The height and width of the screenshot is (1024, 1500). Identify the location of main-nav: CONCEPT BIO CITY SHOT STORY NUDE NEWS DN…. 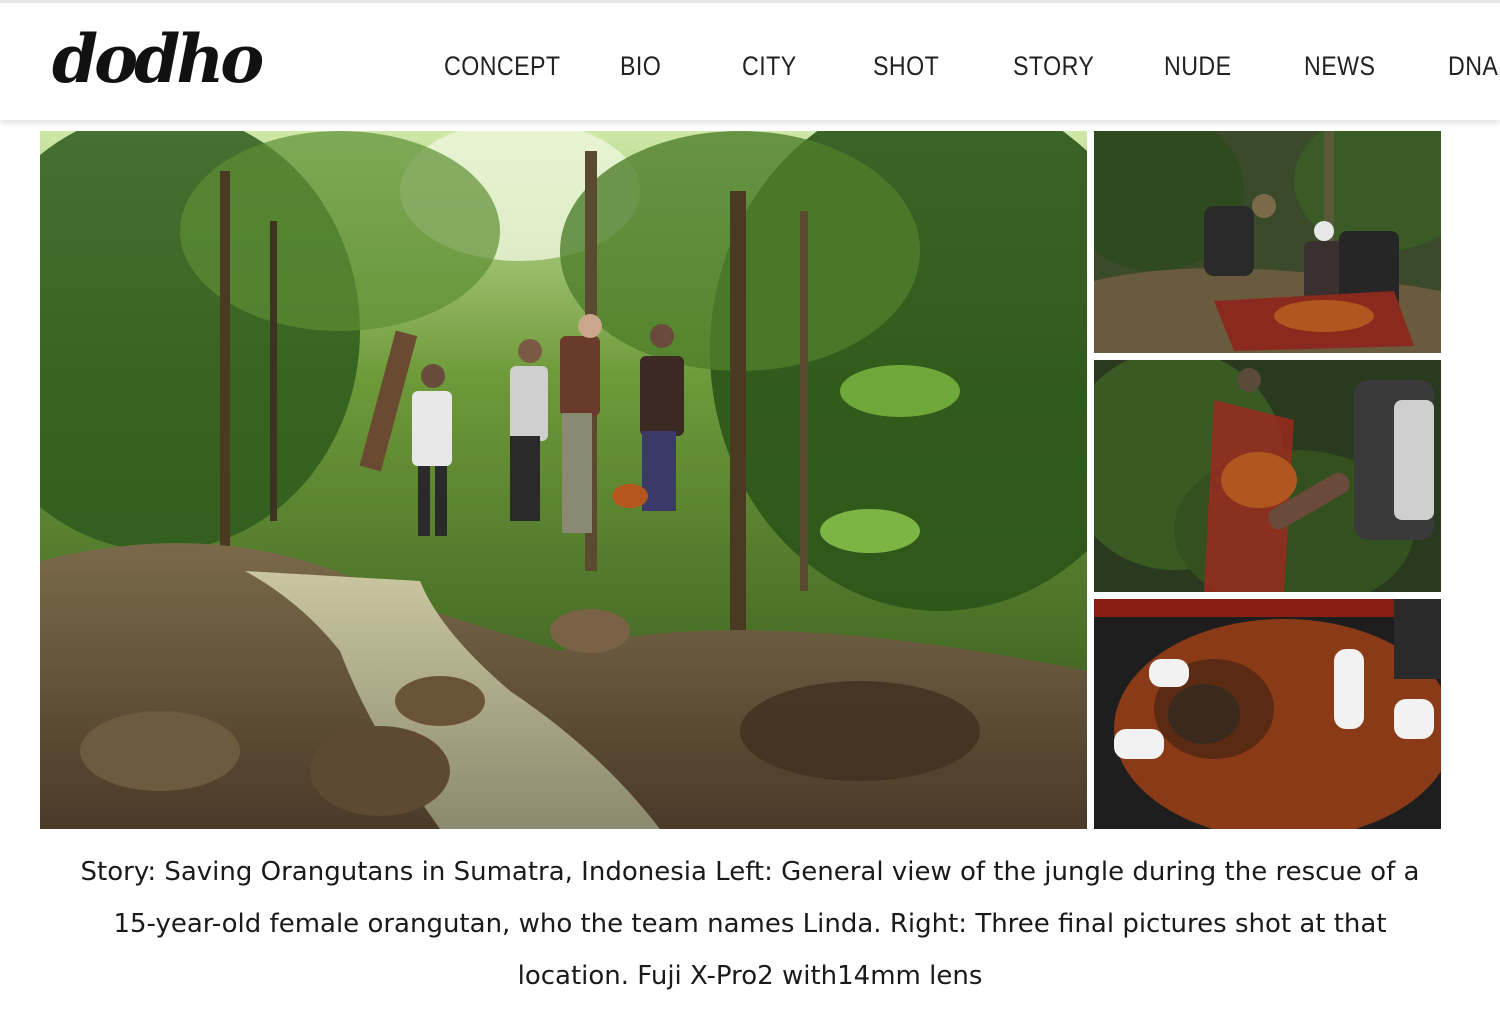
(750, 66).